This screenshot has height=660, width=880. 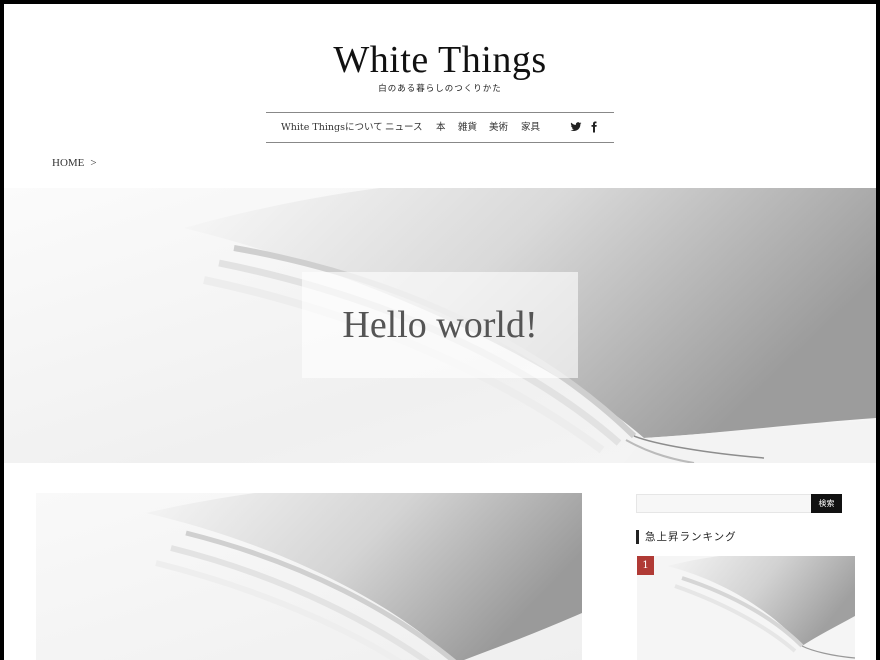 I want to click on breadcrumb: HOME >, so click(x=74, y=163).